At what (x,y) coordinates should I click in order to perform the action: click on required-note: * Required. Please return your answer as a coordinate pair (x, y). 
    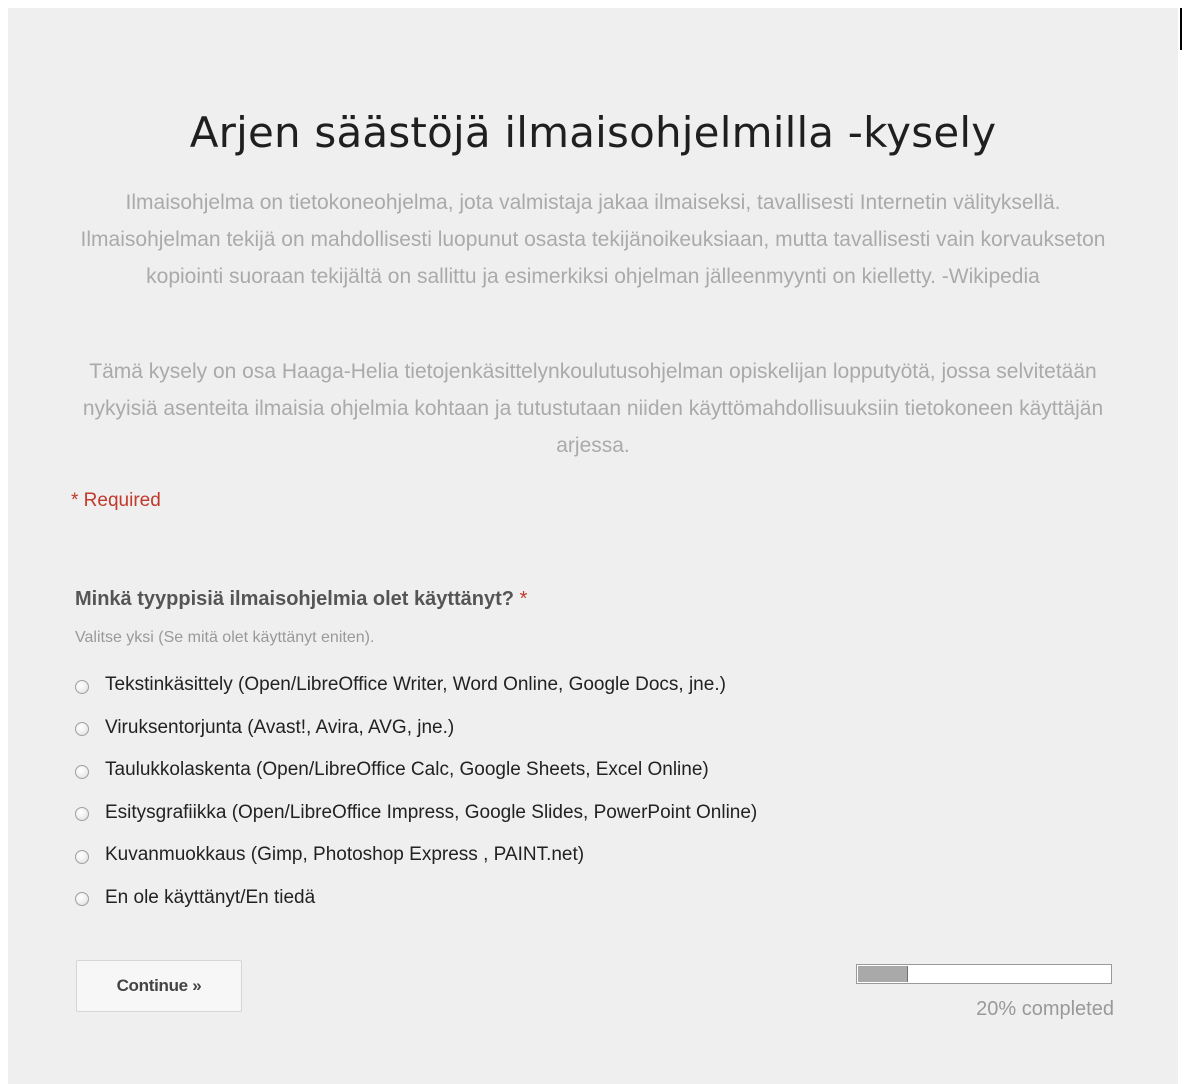
    Looking at the image, I should click on (116, 500).